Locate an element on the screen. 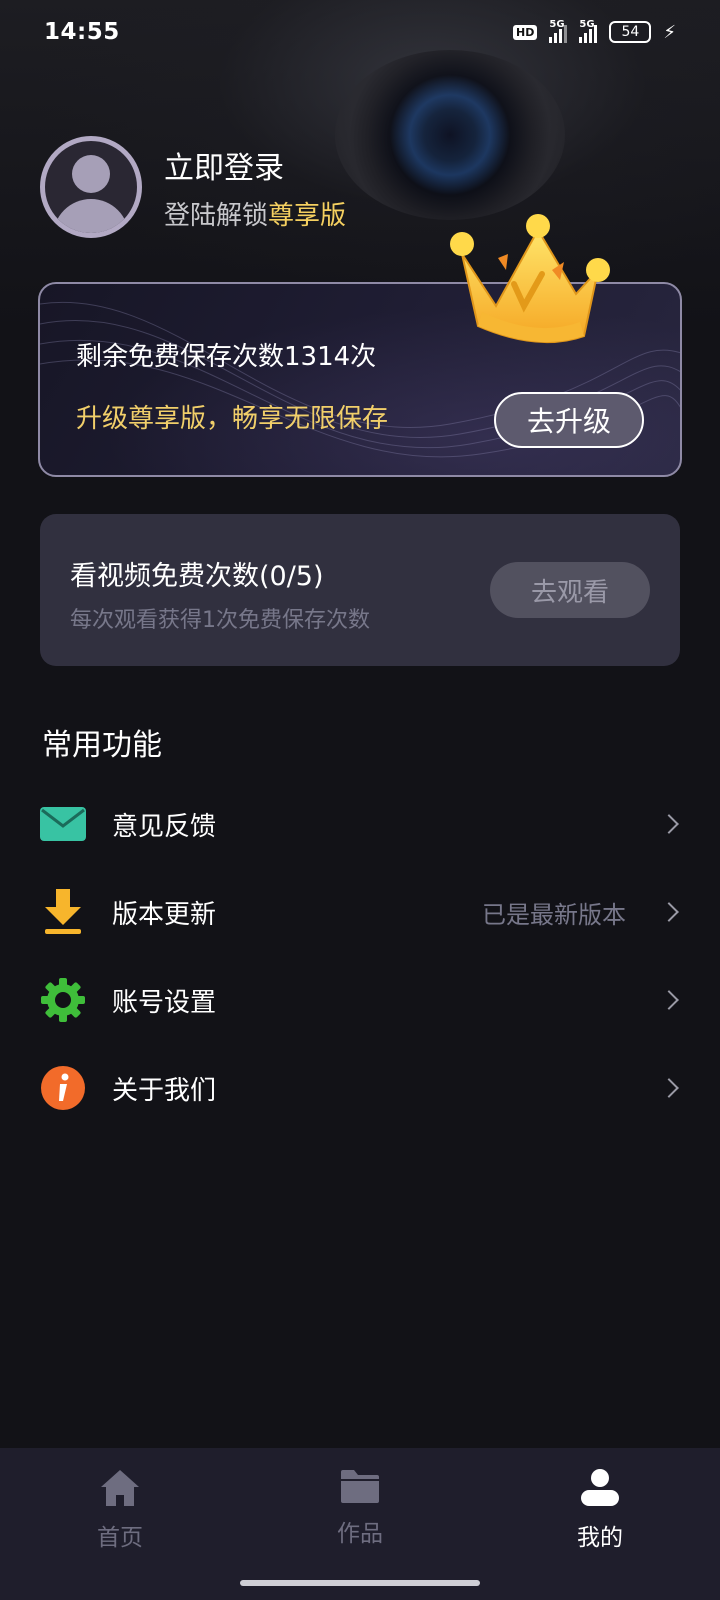 The height and width of the screenshot is (1600, 720). status-icons: HD 5G 5G 54 ⚡ is located at coordinates (594, 31).